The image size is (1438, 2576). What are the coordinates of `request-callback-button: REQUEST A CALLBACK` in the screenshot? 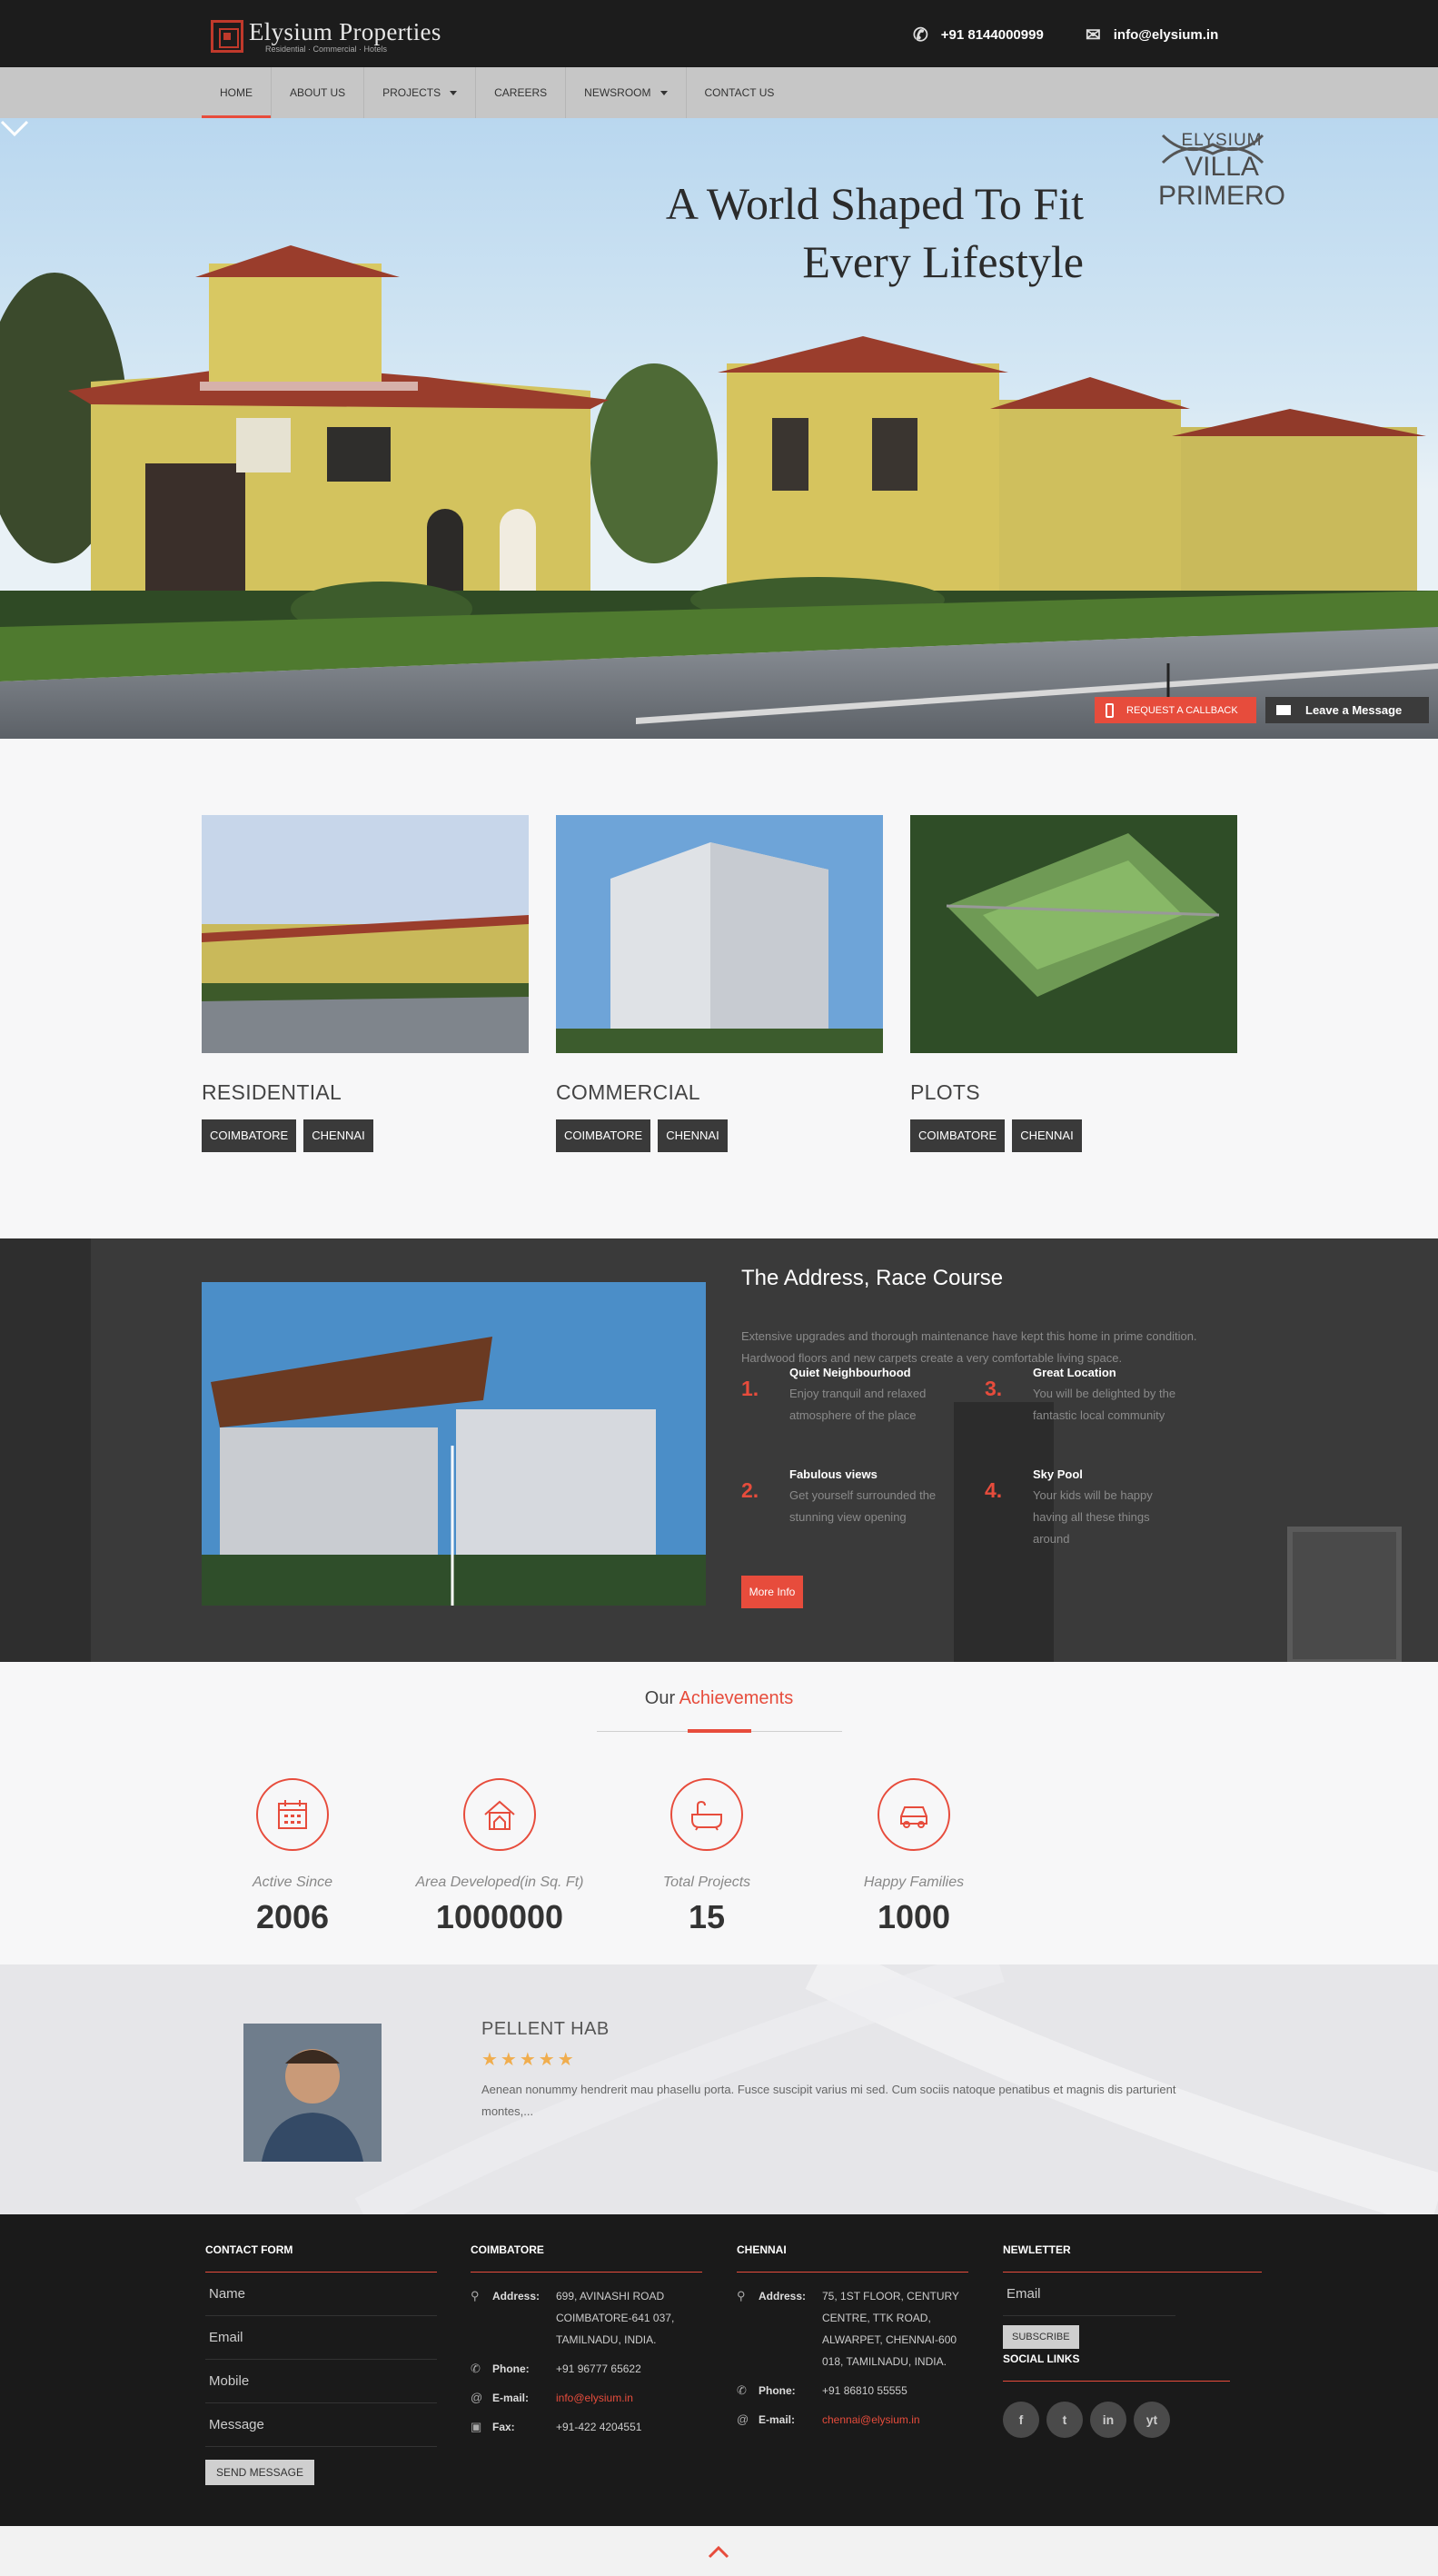 It's located at (1175, 710).